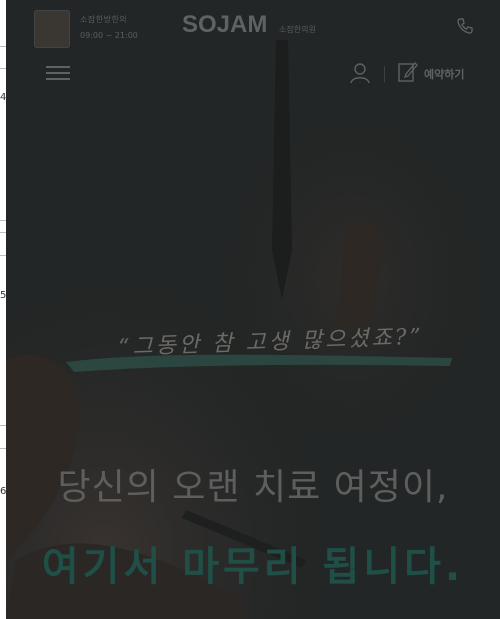 The width and height of the screenshot is (500, 619). I want to click on book-button-label: 예약하기, so click(444, 74).